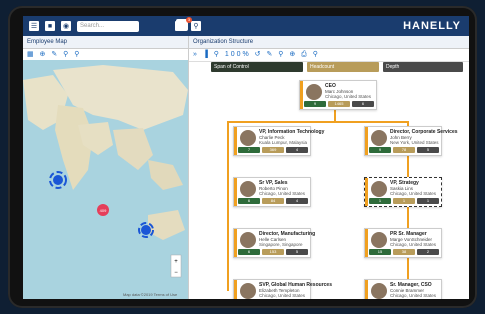  Describe the element at coordinates (189, 20) in the screenshot. I see `notification-badge: 3` at that location.